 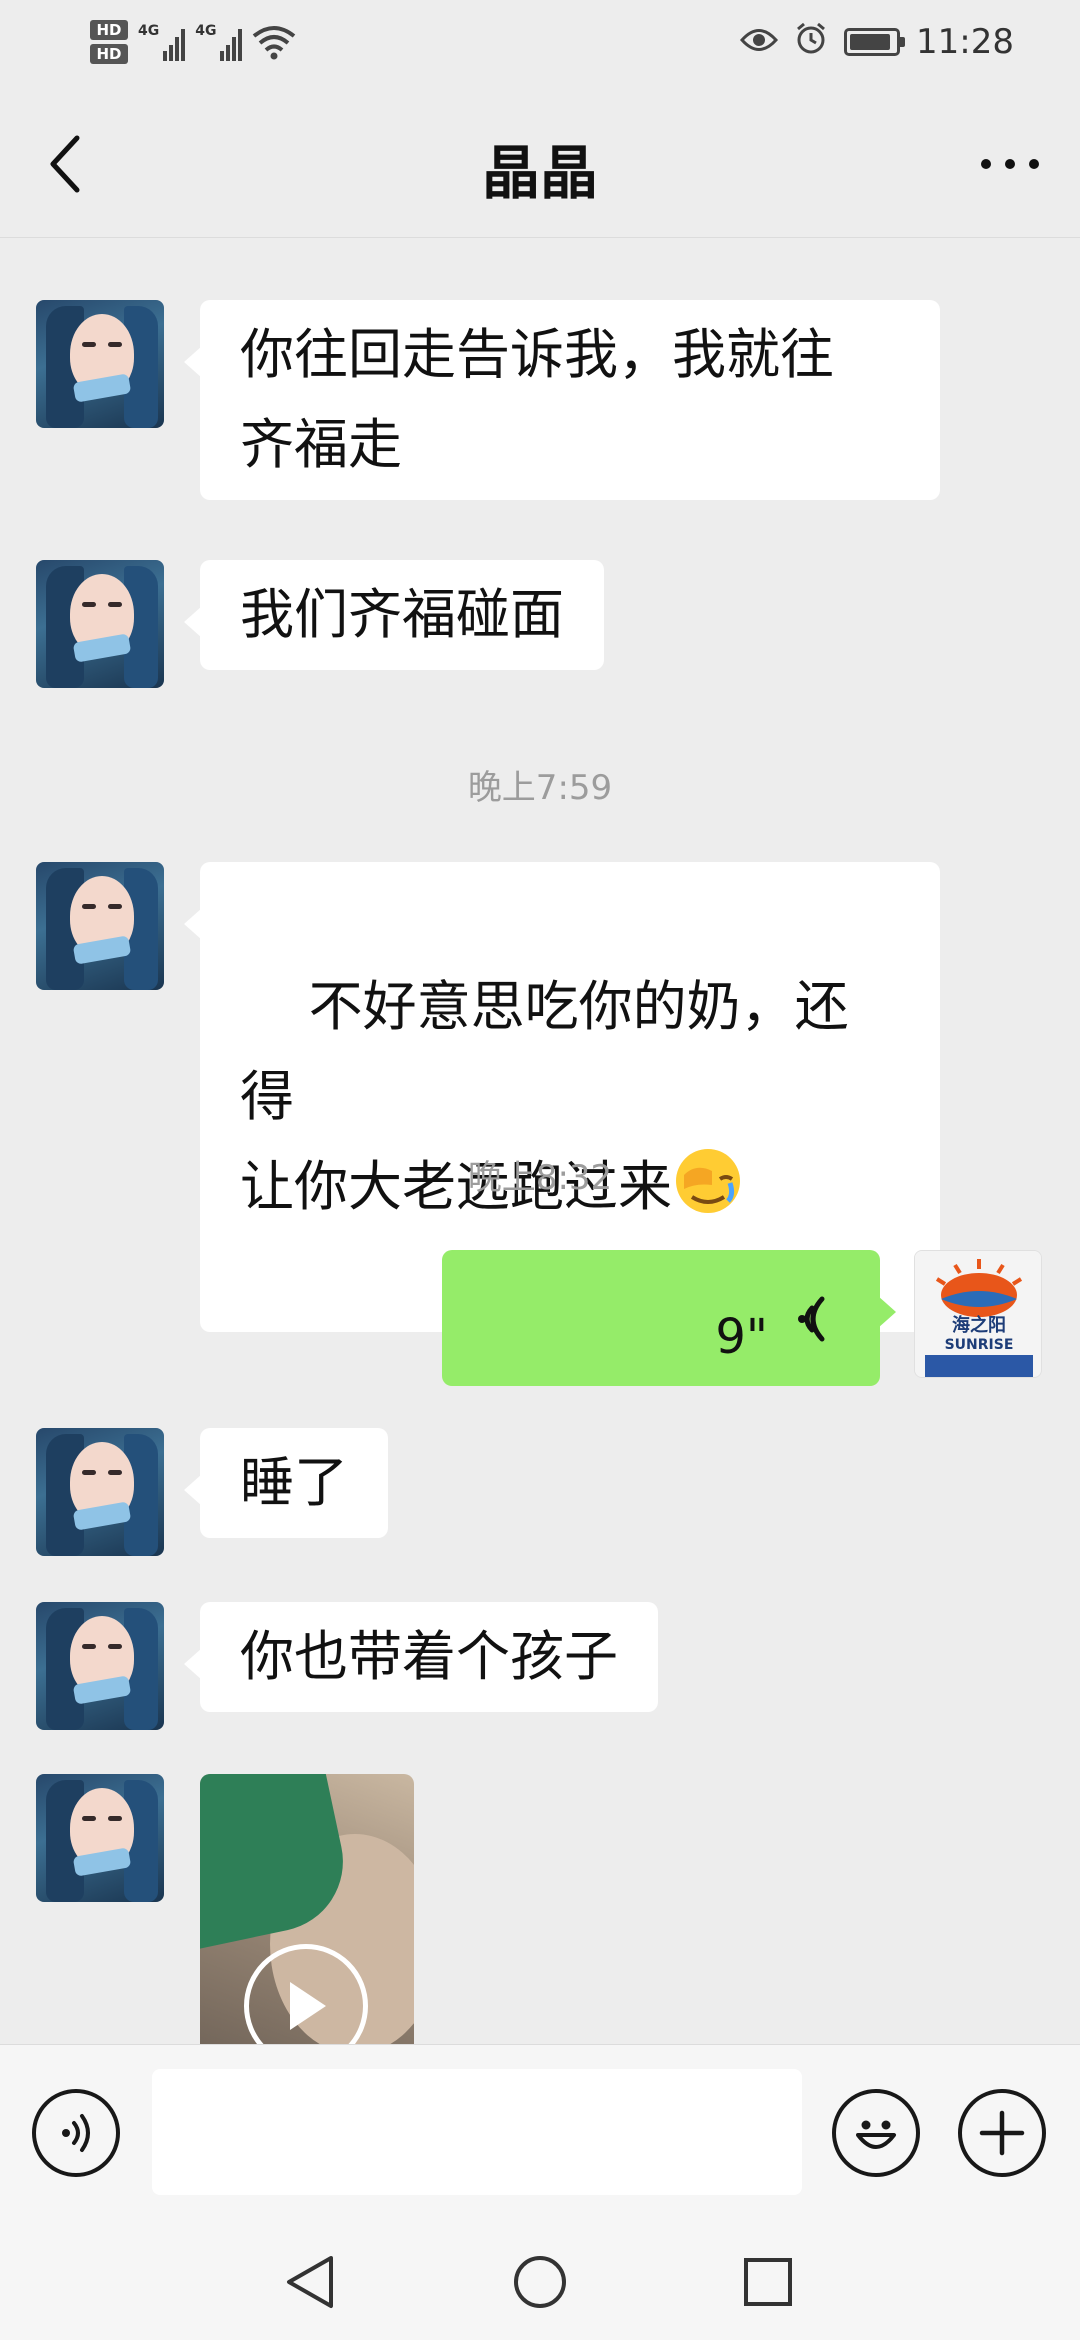 I want to click on status-bar-right: 11:28, so click(x=877, y=42).